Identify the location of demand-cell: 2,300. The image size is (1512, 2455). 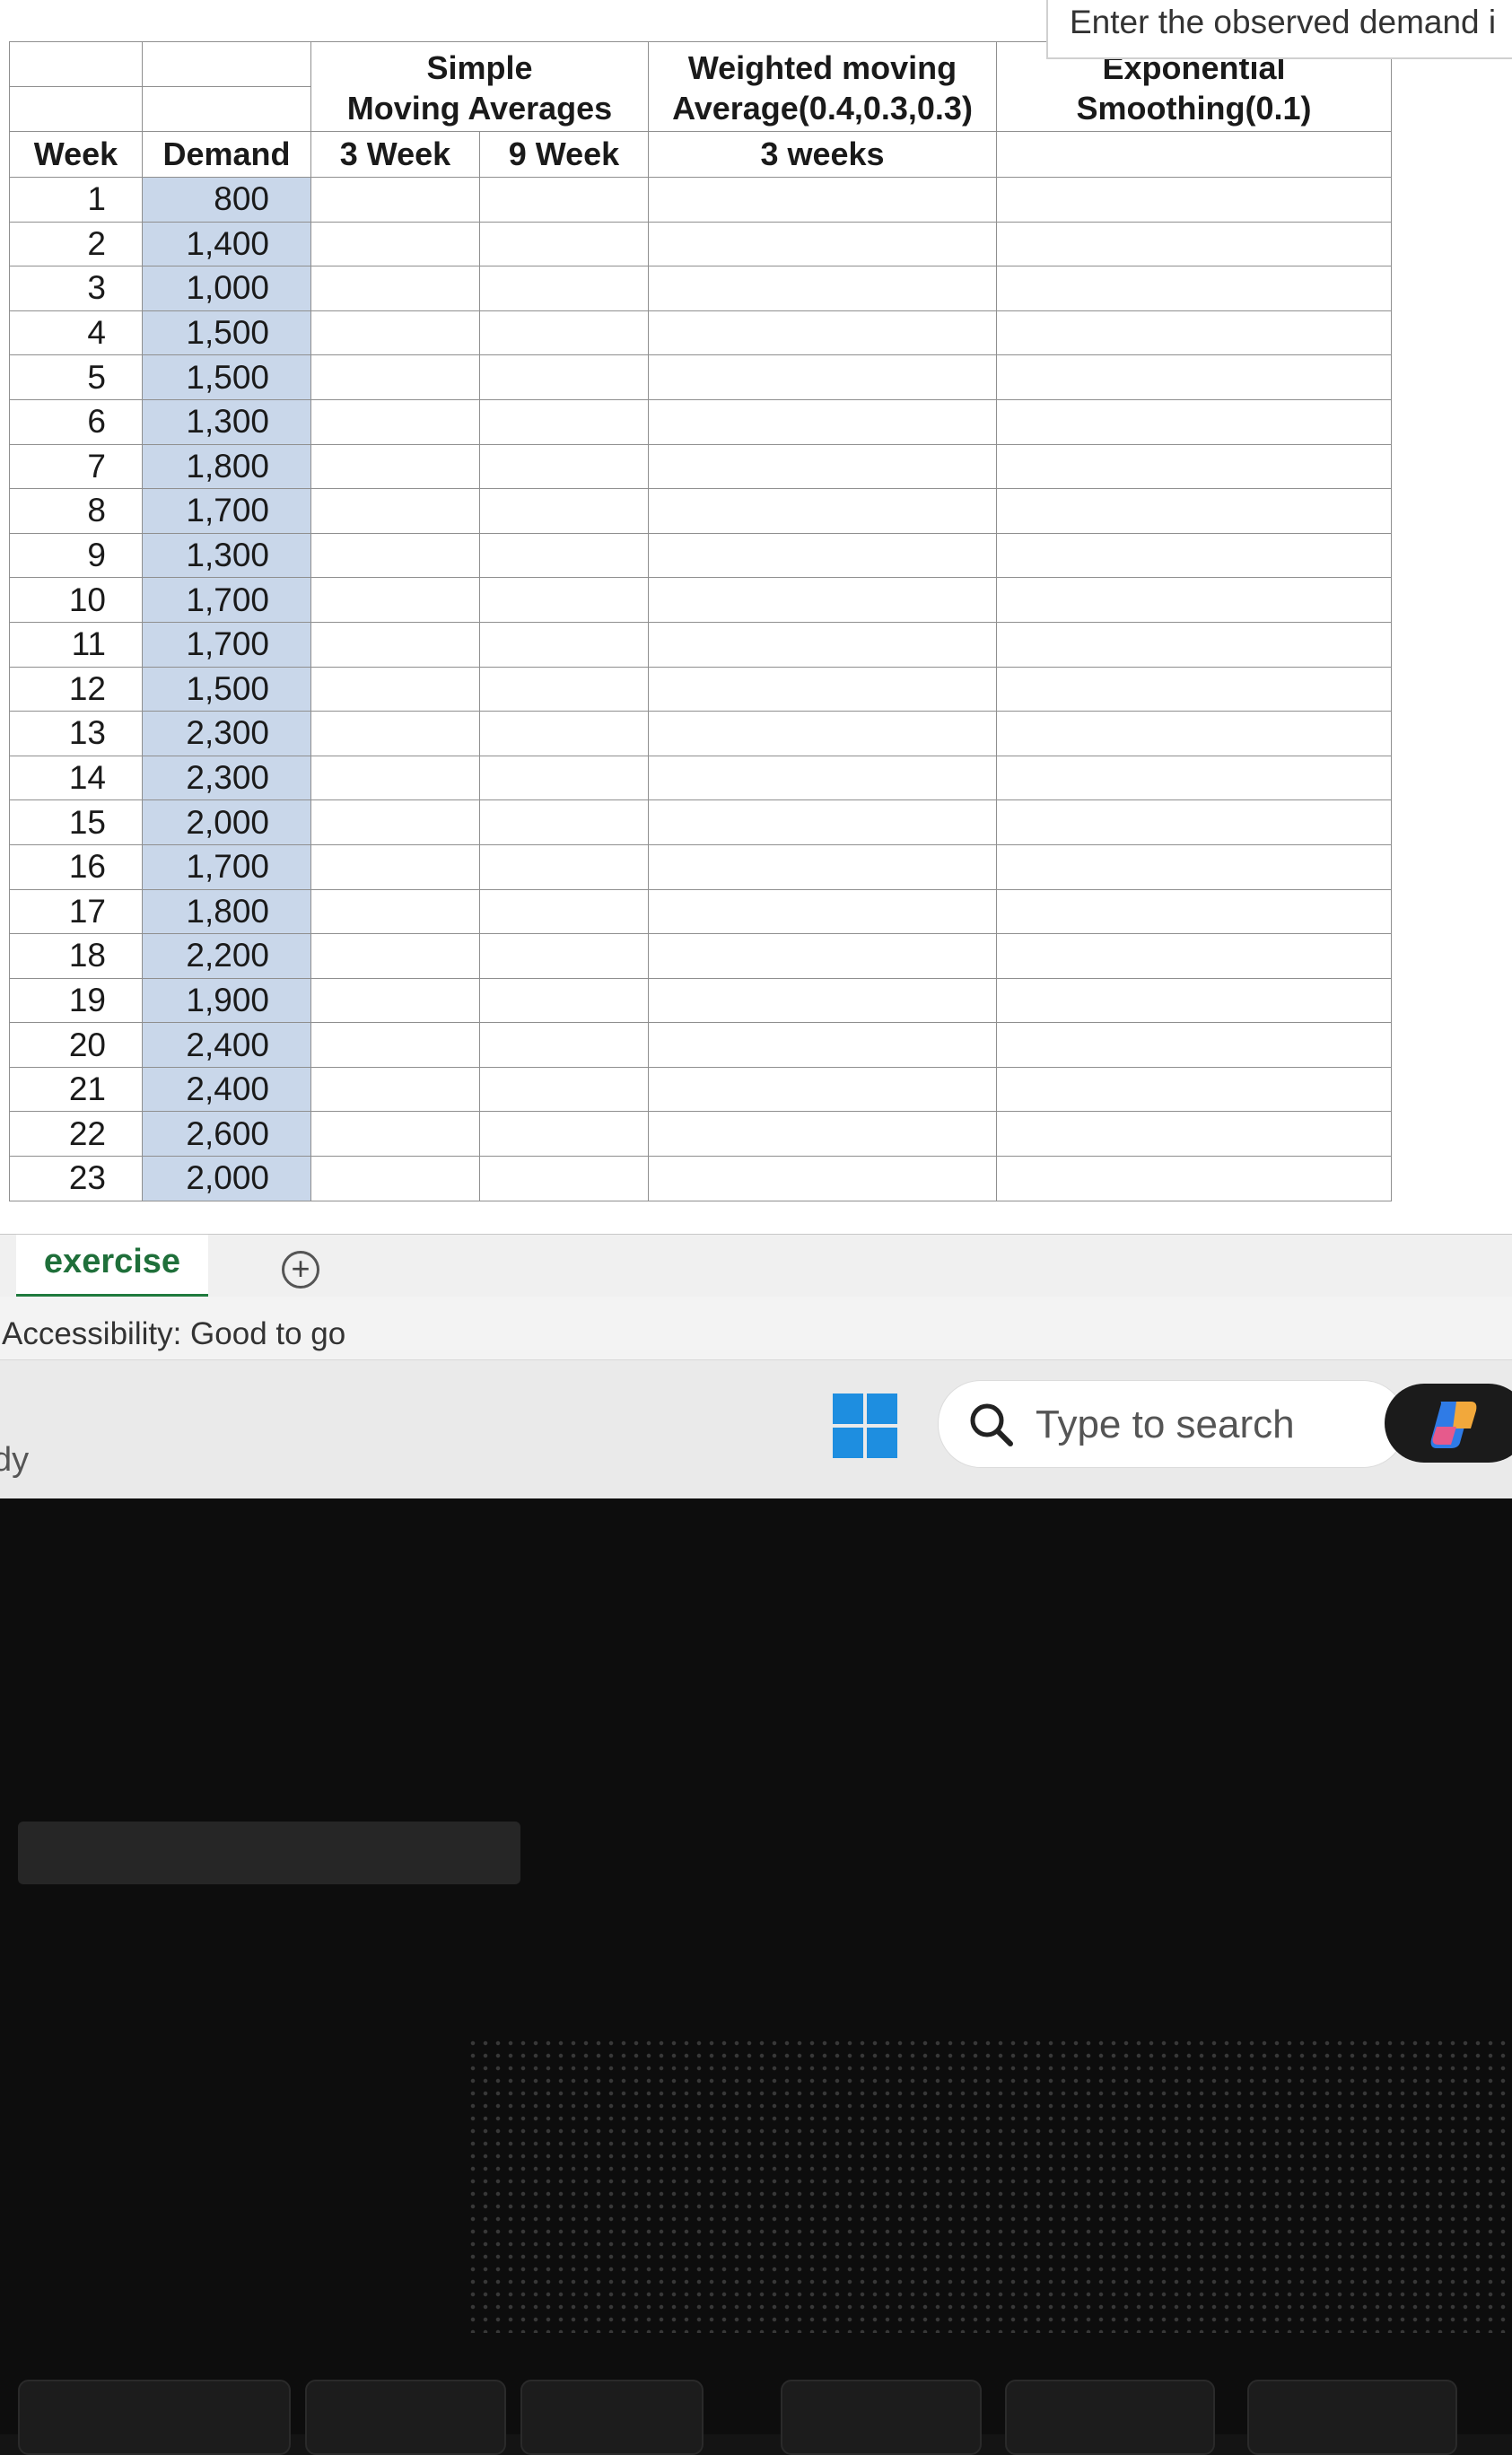
(226, 778).